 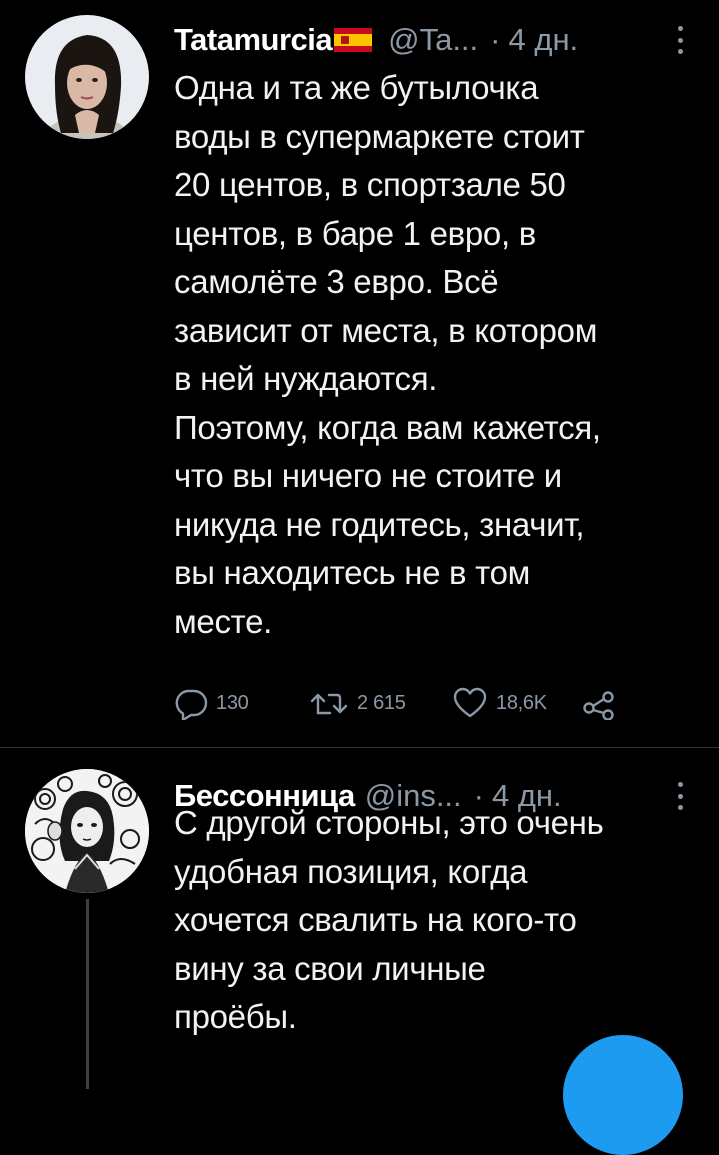 What do you see at coordinates (353, 40) in the screenshot?
I see `spain-flag-icon` at bounding box center [353, 40].